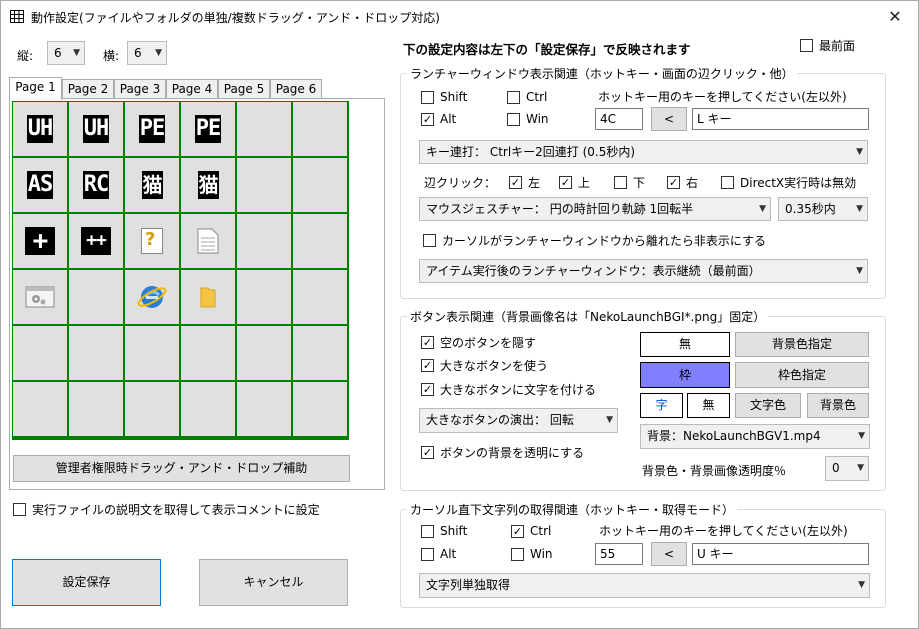 The image size is (919, 629). Describe the element at coordinates (629, 182) in the screenshot. I see `edge-bottom-checkbox: 下` at that location.